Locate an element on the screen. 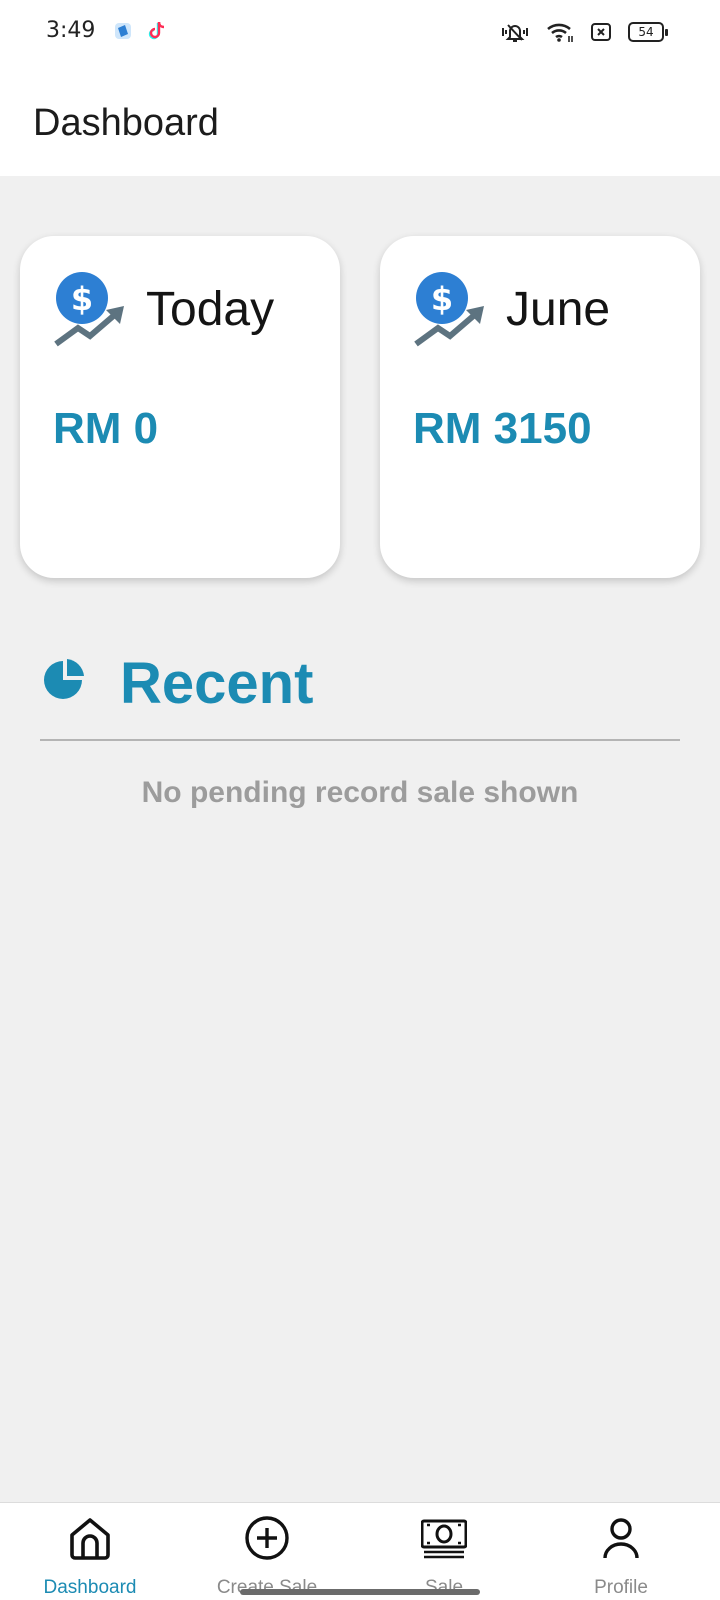 The height and width of the screenshot is (1600, 720). user-icon is located at coordinates (621, 1538).